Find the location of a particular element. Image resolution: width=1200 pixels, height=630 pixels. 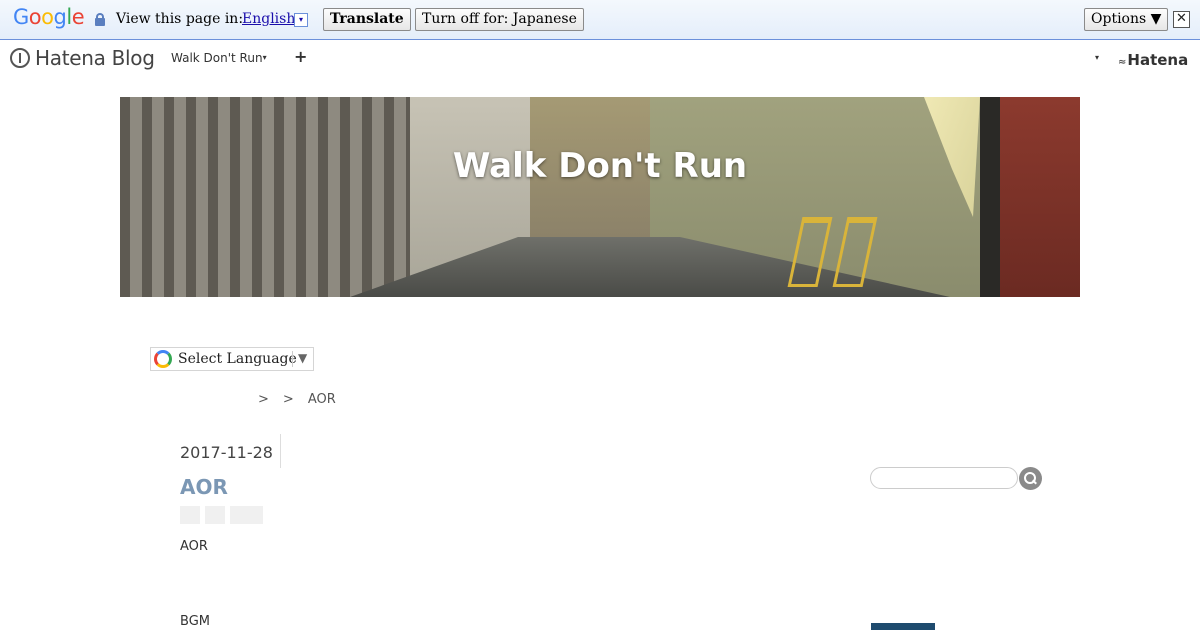

breadcrumb-item-category: AOR is located at coordinates (322, 399).